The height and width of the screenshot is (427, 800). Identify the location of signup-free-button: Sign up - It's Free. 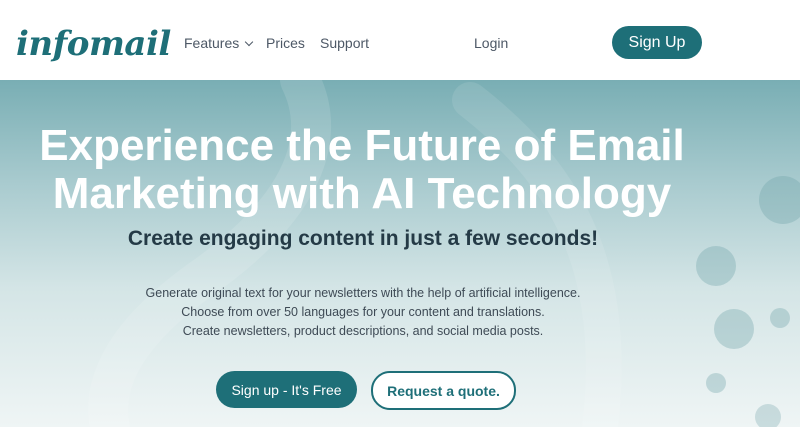
(286, 389).